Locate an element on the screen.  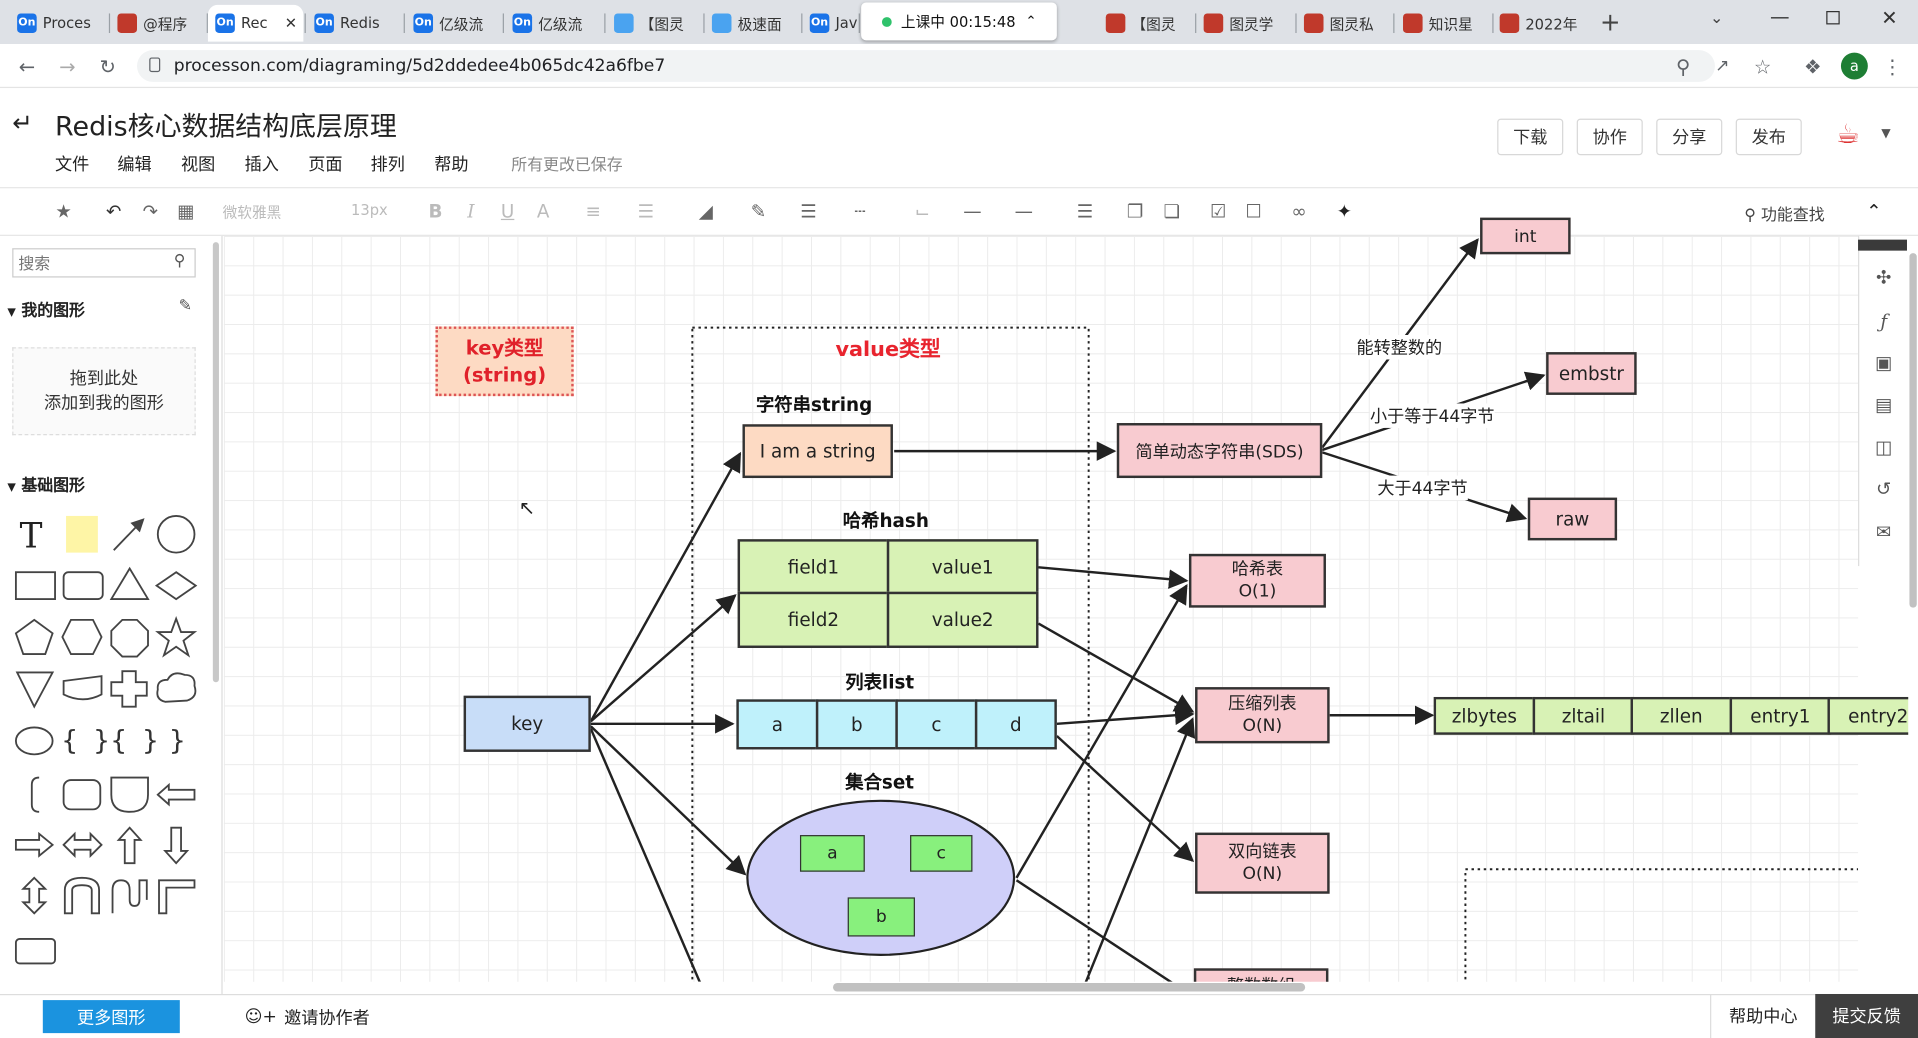
hash-value1: value1 is located at coordinates (962, 567).